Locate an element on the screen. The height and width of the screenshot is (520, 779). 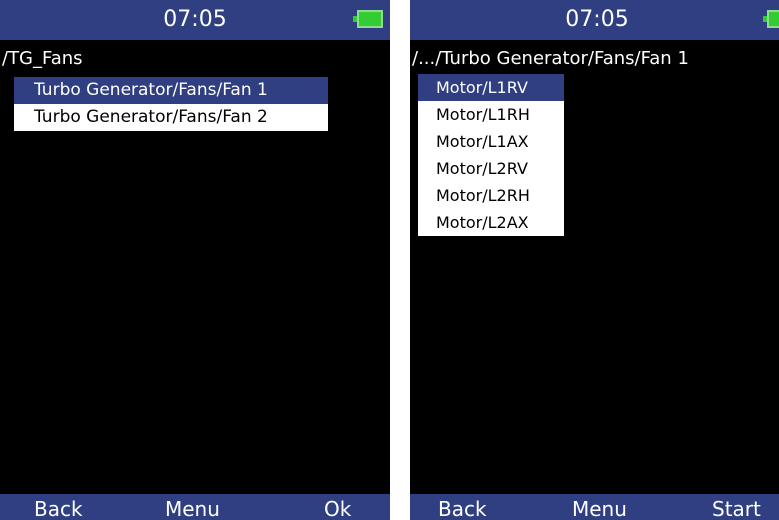
list-item-motor-l1rv: Motor/L1RV is located at coordinates (491, 87).